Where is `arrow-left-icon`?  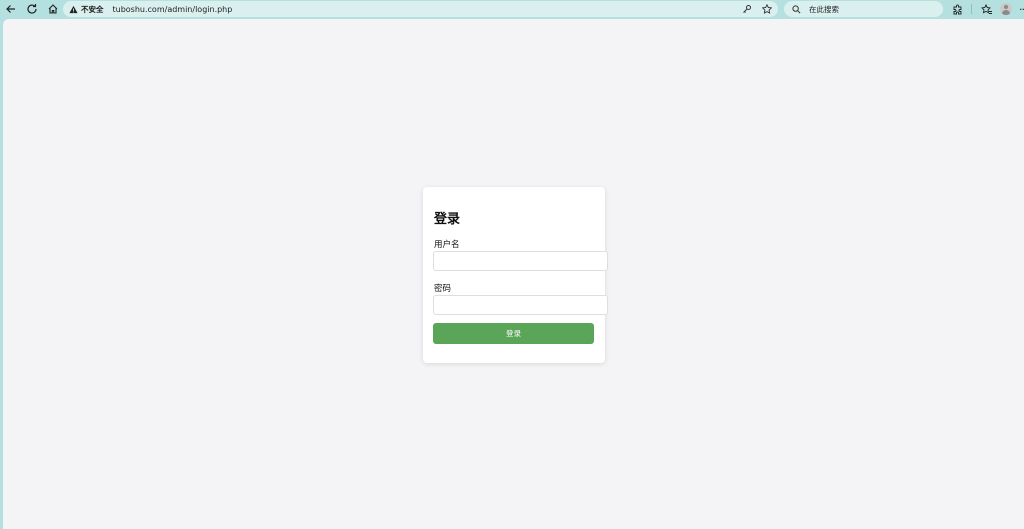
arrow-left-icon is located at coordinates (10, 9).